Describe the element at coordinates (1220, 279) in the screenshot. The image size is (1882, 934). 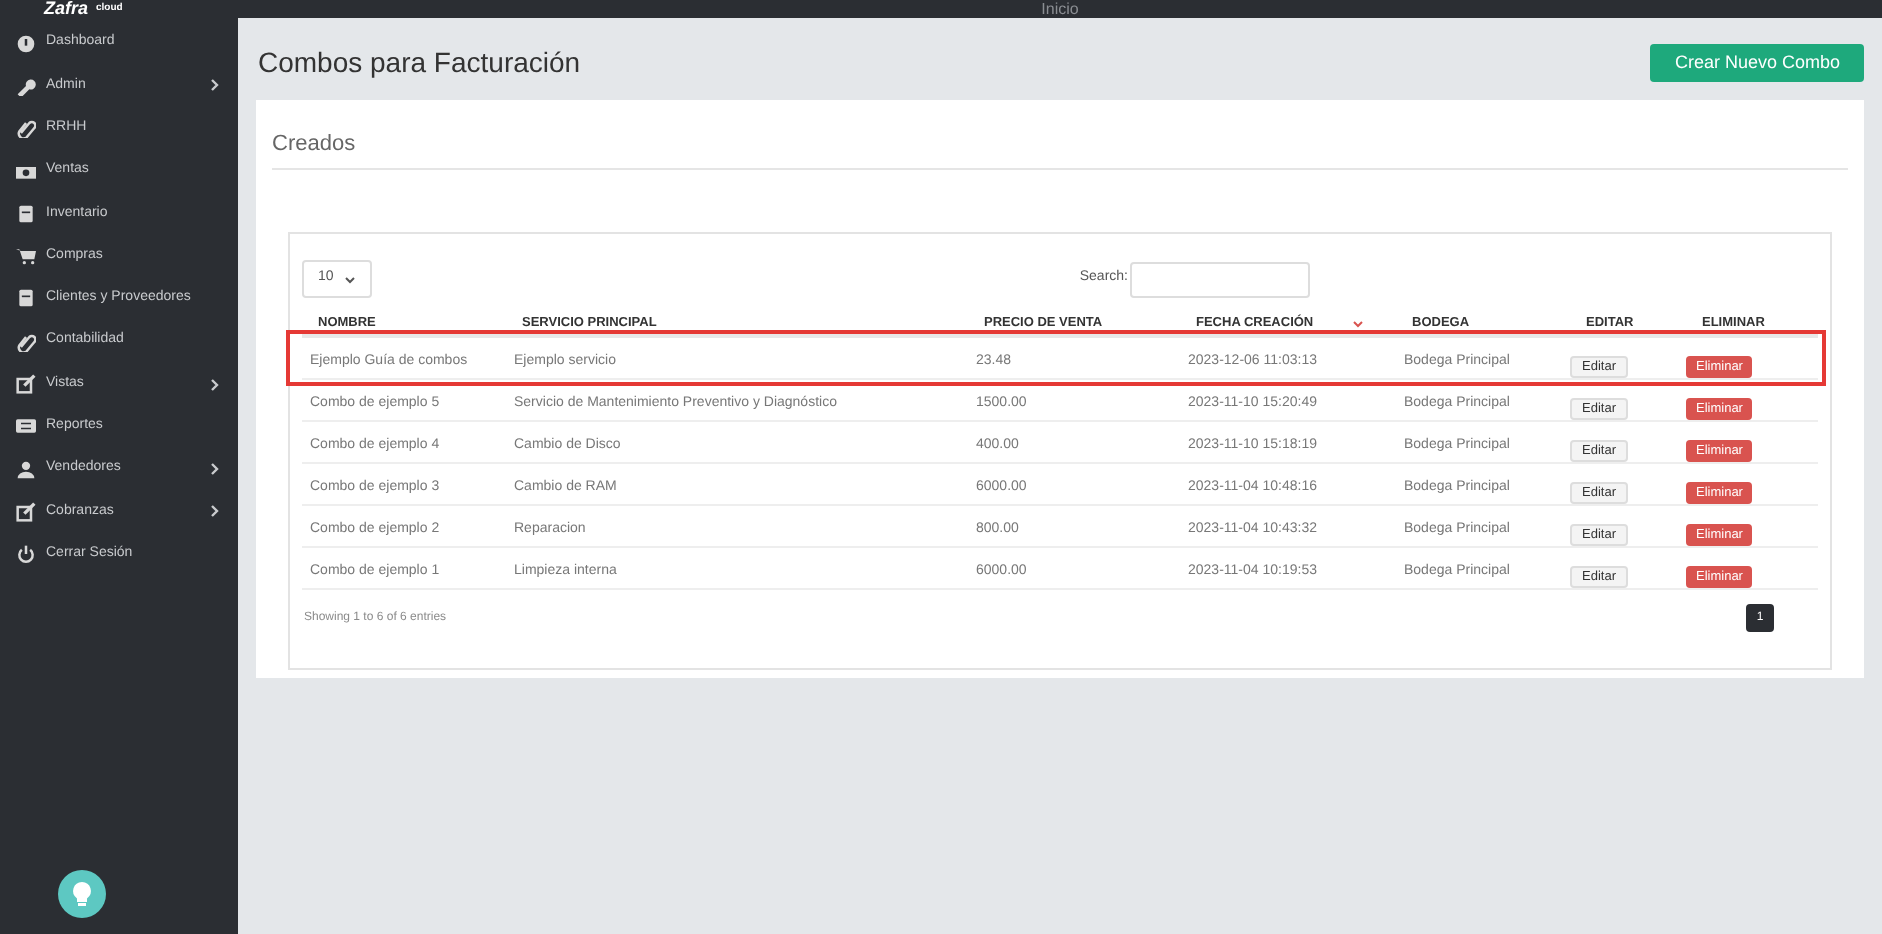
I see `search-field` at that location.